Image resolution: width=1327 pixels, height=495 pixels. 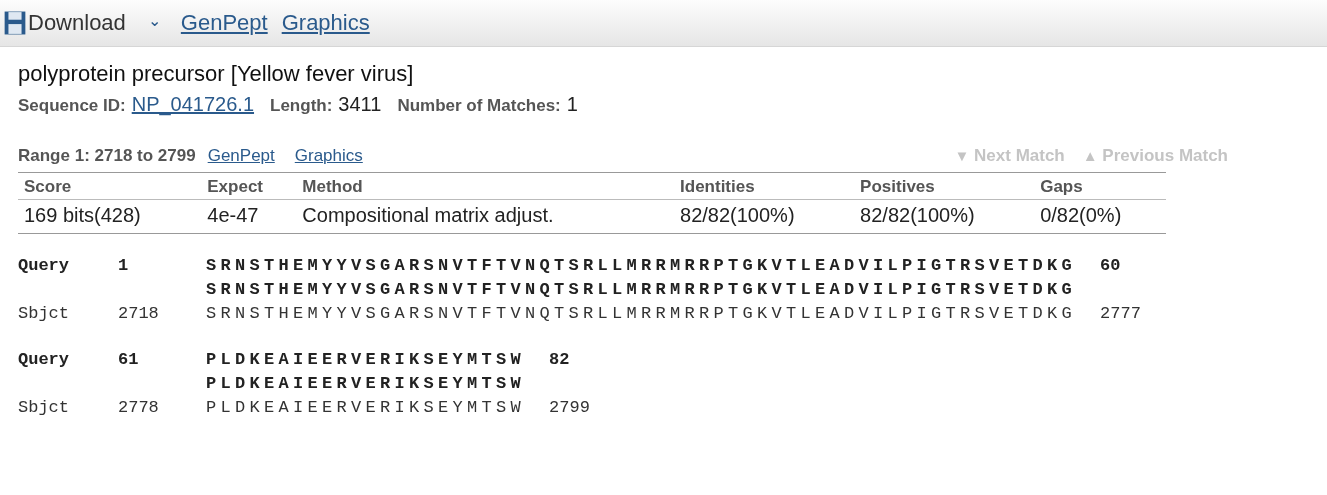 What do you see at coordinates (569, 408) in the screenshot?
I see `position-number: 2799` at bounding box center [569, 408].